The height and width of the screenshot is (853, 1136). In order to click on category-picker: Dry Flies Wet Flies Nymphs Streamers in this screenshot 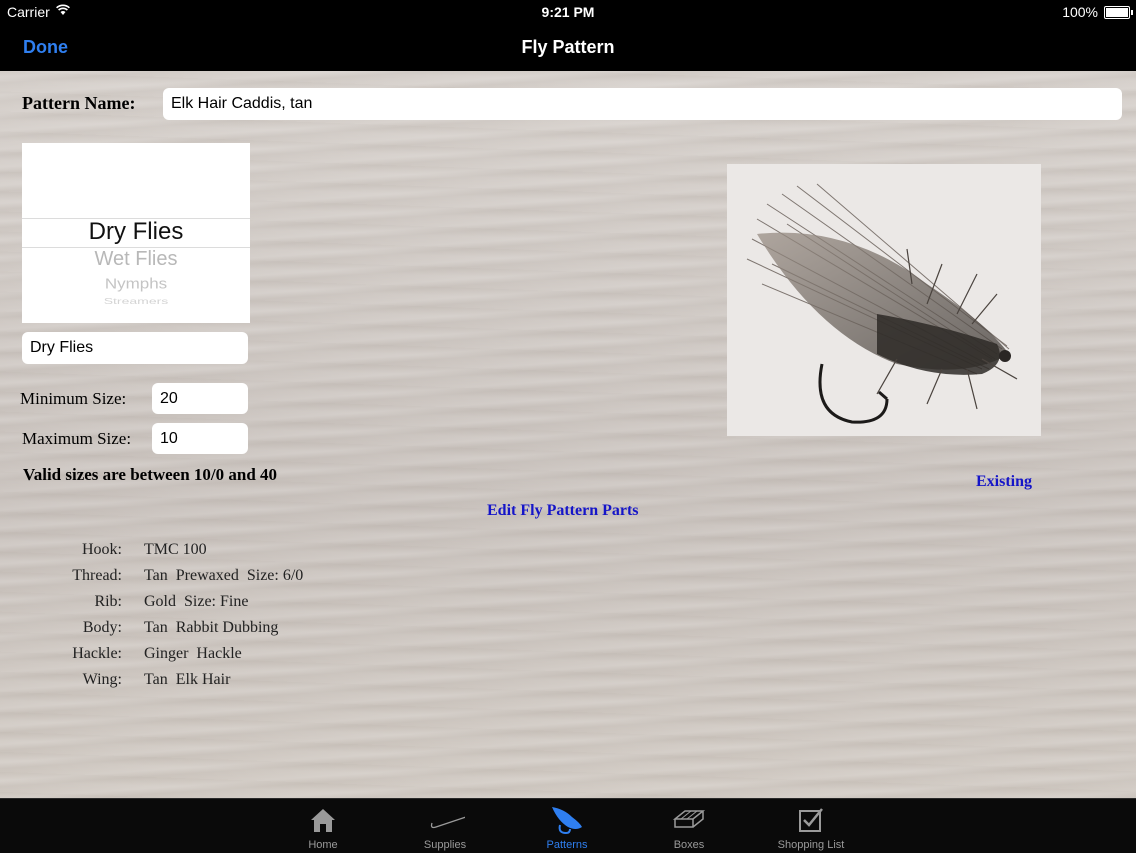, I will do `click(136, 233)`.